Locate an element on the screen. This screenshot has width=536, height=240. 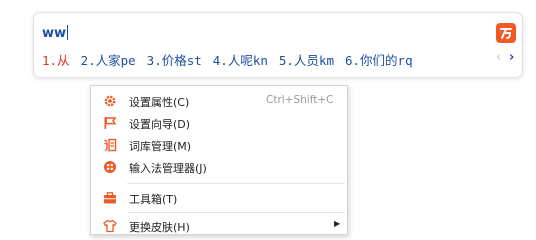
candidate-4: 4.人呢kn is located at coordinates (240, 59).